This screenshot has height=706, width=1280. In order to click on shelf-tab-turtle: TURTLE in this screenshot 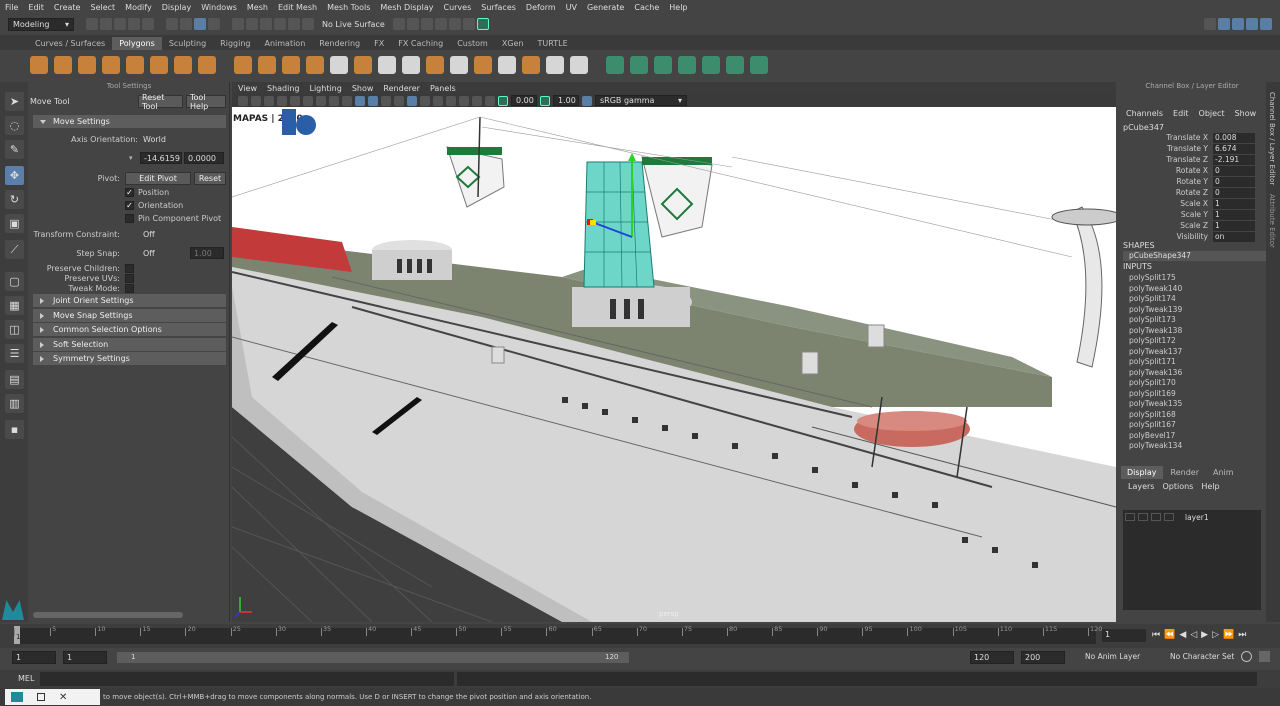, I will do `click(553, 43)`.